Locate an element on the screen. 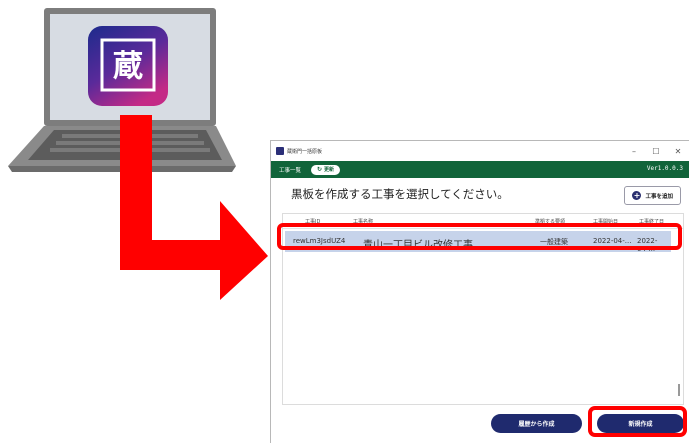 This screenshot has height=443, width=689. create-from-history-button: 履歴から作成 is located at coordinates (536, 423).